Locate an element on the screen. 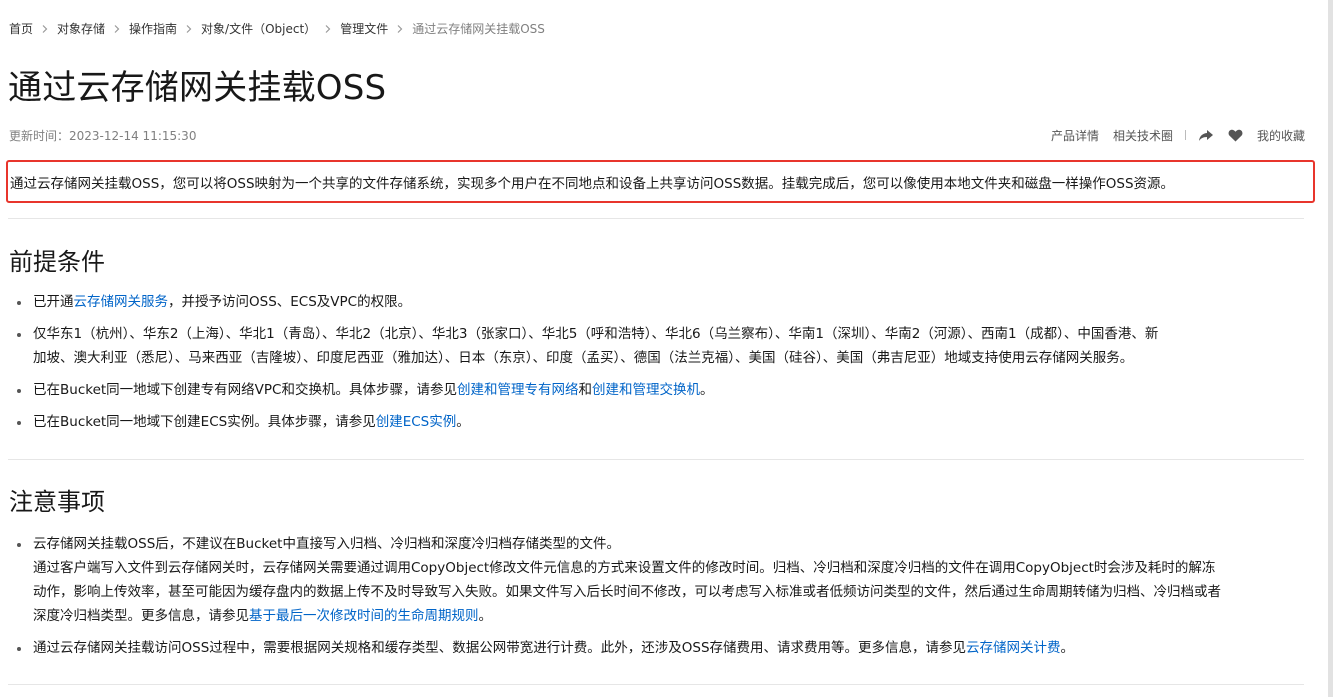 This screenshot has width=1333, height=697. gateway-service-link: 云存储网关服务 is located at coordinates (121, 302).